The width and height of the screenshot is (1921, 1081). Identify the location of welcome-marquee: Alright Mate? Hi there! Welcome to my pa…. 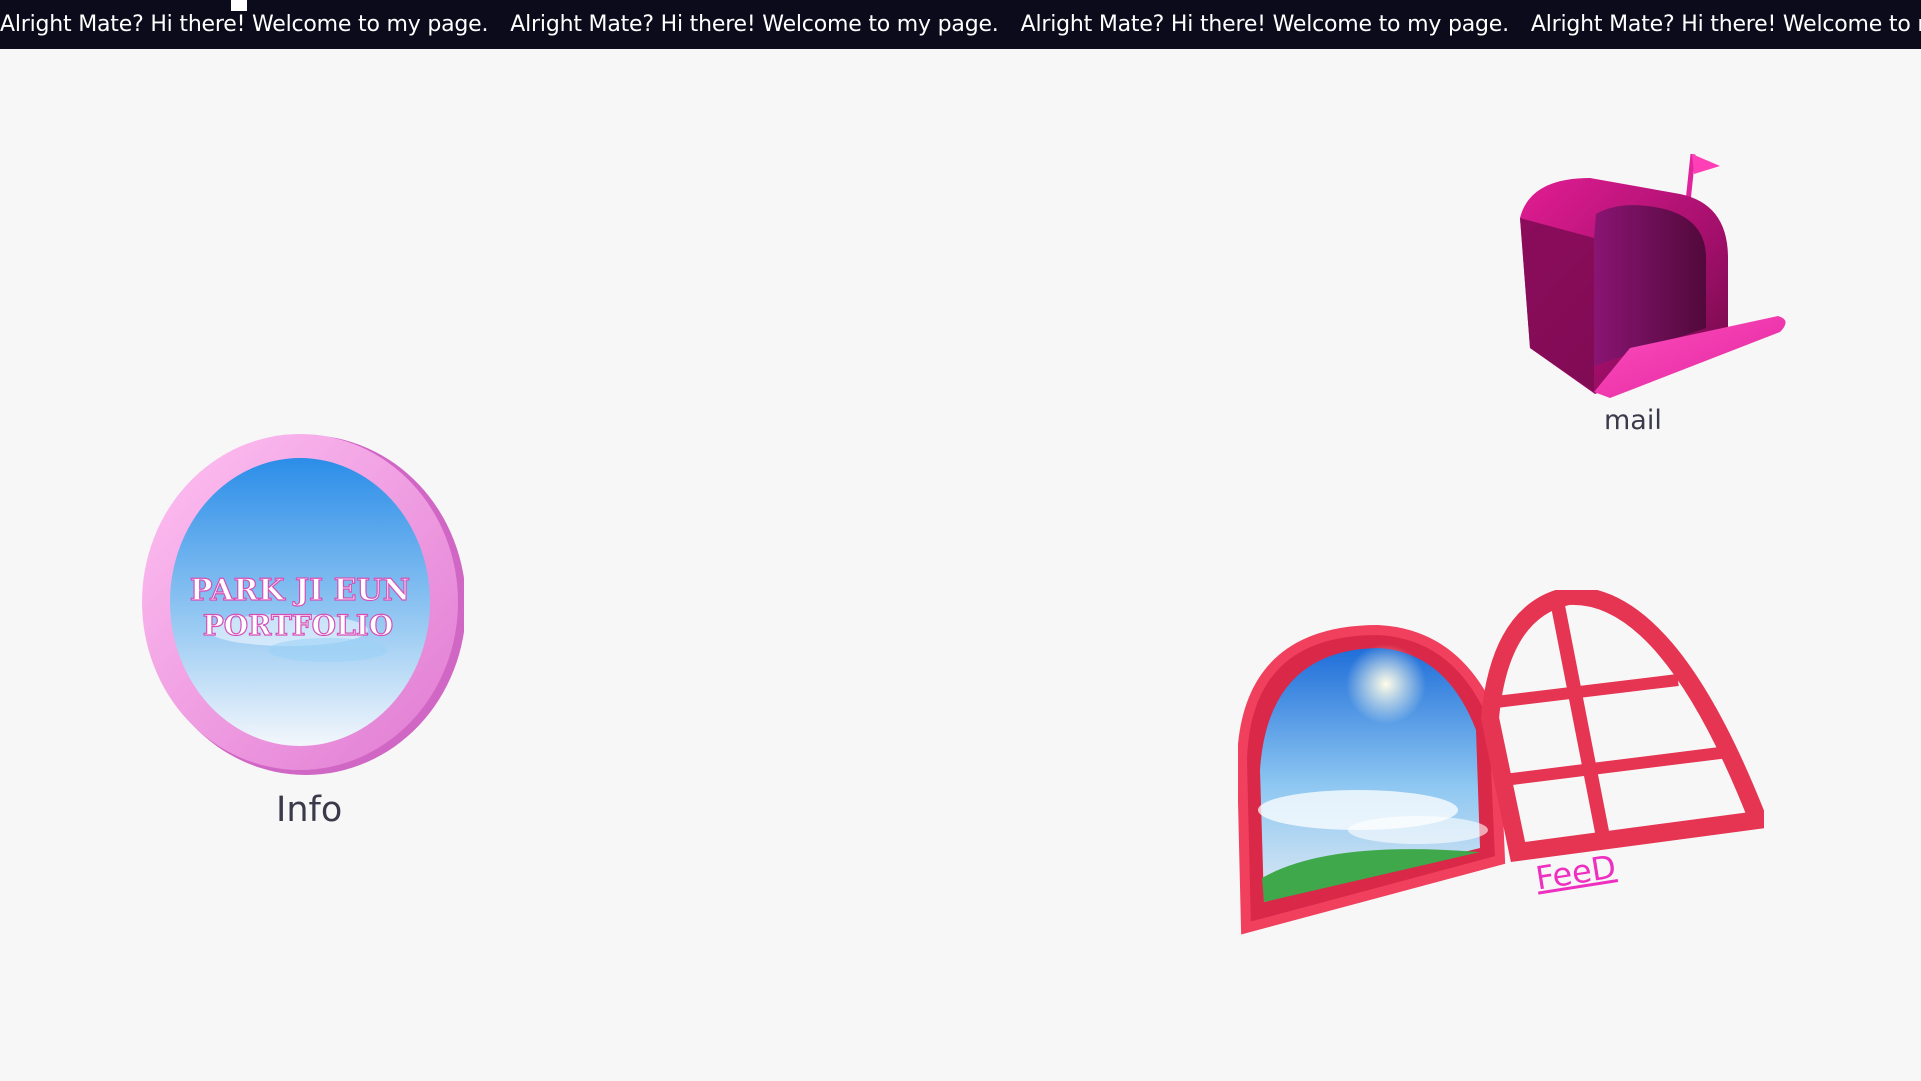
(960, 24).